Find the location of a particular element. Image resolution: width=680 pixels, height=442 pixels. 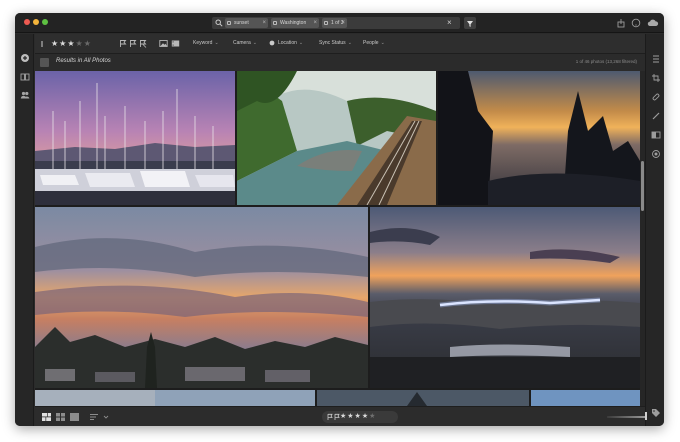

add-photos-icon is located at coordinates (25, 58).